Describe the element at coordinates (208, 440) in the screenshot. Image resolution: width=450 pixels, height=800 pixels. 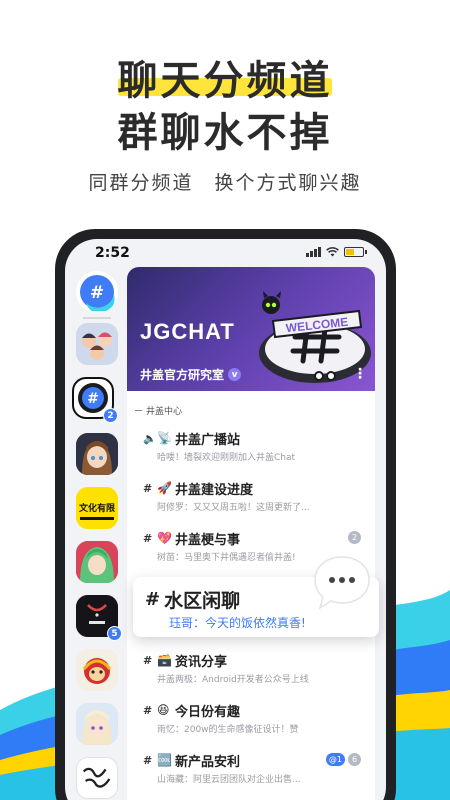
I see `channel-name: 井盖广播站` at that location.